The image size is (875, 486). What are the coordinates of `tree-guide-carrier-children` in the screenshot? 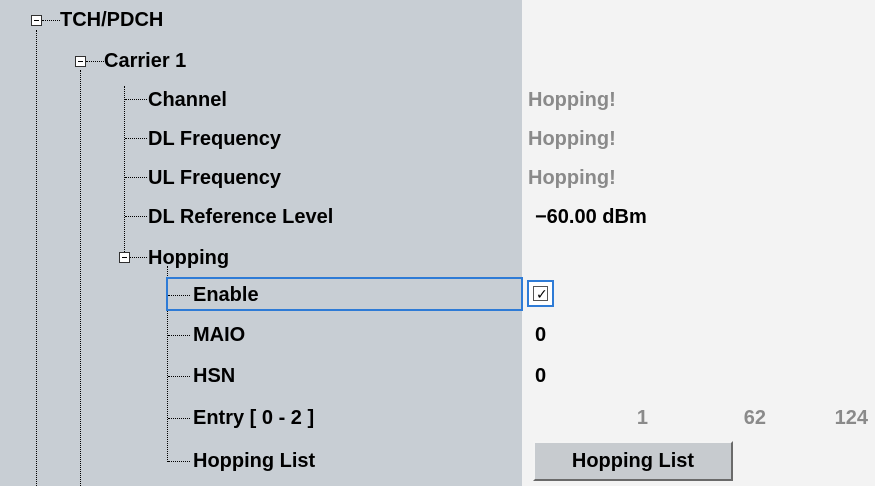 It's located at (124, 172).